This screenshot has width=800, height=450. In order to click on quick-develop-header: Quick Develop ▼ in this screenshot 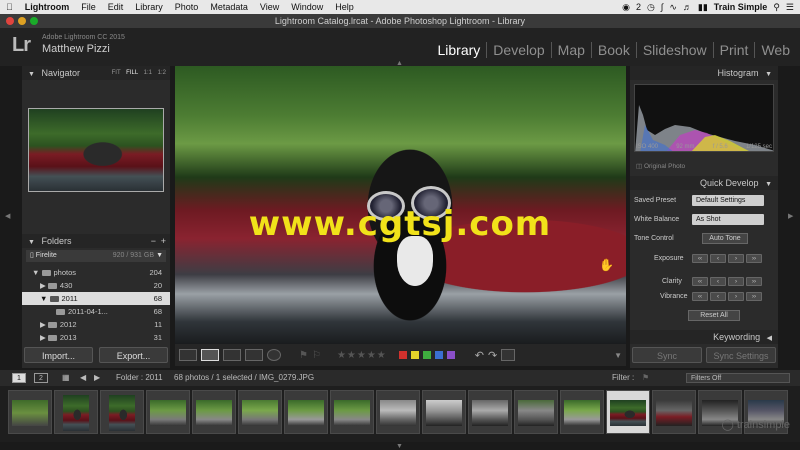, I will do `click(704, 183)`.